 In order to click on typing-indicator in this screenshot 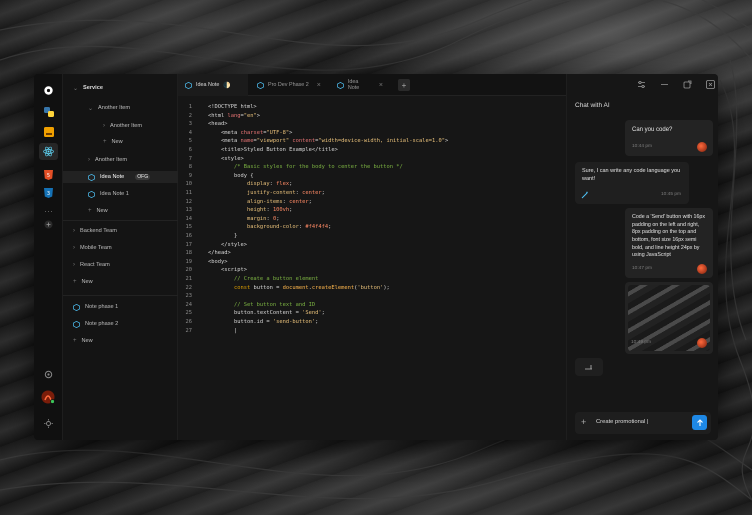, I will do `click(589, 367)`.